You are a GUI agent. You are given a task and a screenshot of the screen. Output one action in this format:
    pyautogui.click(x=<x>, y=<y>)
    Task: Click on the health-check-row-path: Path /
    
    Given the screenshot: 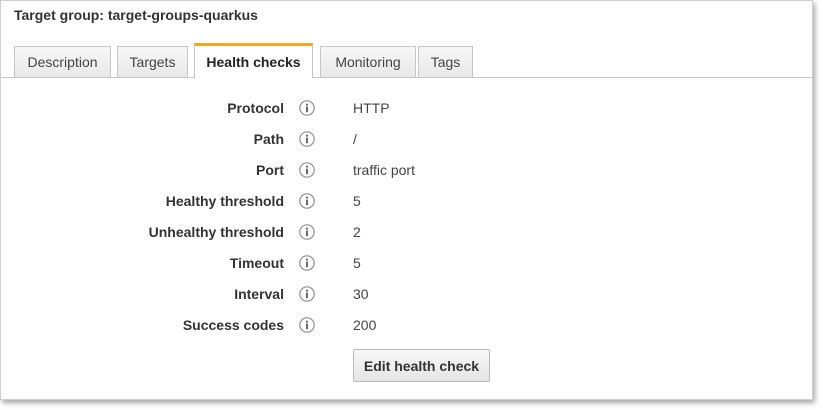 What is the action you would take?
    pyautogui.click(x=406, y=139)
    